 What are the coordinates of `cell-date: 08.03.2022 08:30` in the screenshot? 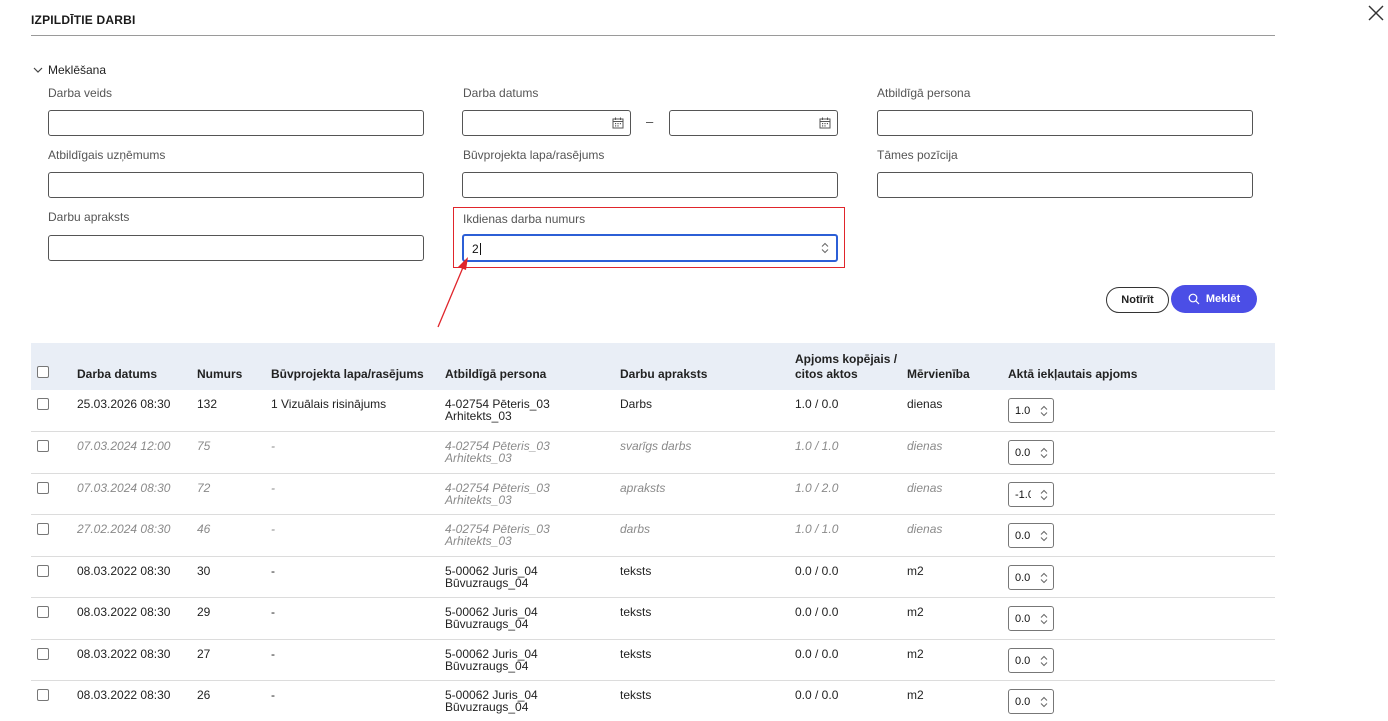 It's located at (124, 695).